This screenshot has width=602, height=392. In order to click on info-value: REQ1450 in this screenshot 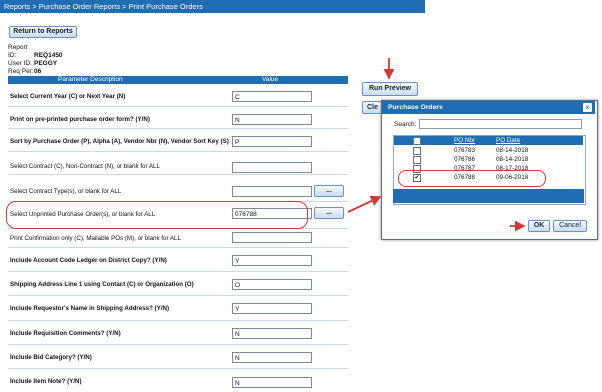, I will do `click(48, 55)`.